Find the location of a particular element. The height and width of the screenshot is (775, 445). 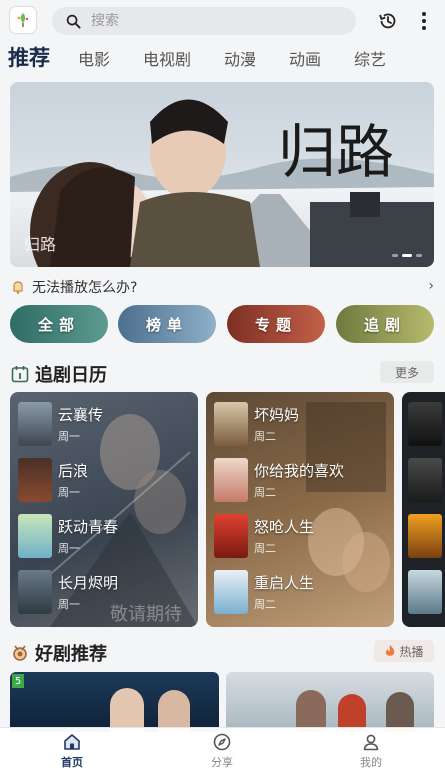

show-name: 跃动青春 is located at coordinates (88, 527).